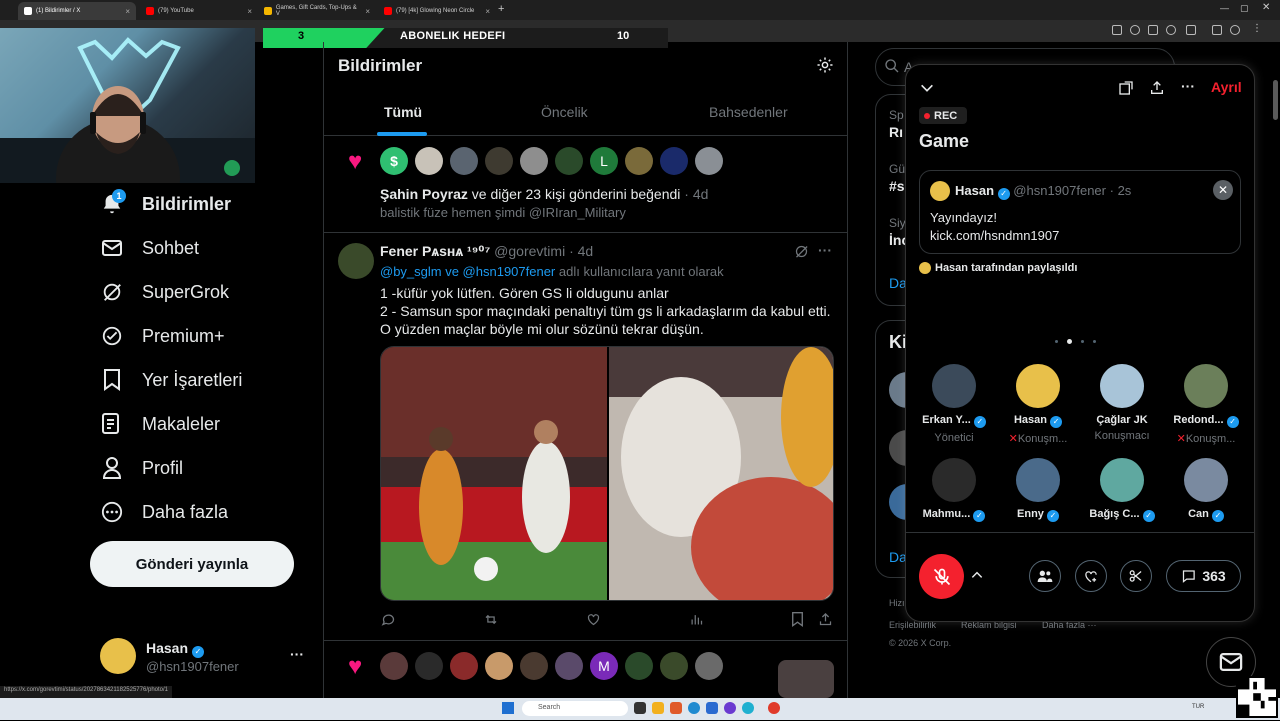  Describe the element at coordinates (467, 271) in the screenshot. I see `reply-to-users: @by_sglm ve @hsn1907fener` at that location.